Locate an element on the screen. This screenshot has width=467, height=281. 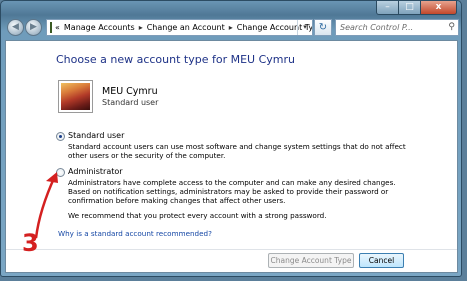
annotation-arrow-icon is located at coordinates (46, 205).